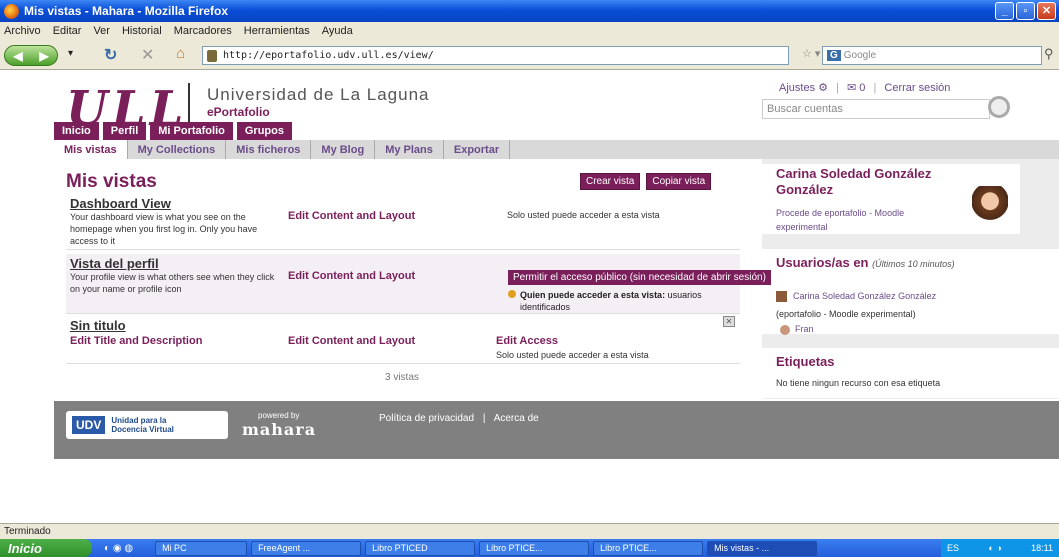 This screenshot has height=557, width=1059. I want to click on view-title-link: Dashboard View, so click(120, 203).